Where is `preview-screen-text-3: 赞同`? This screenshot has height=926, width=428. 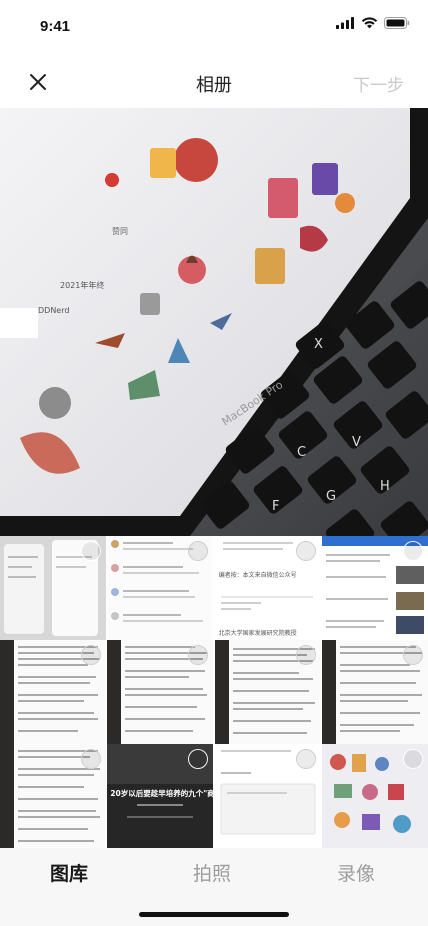
preview-screen-text-3: 赞同 is located at coordinates (120, 231).